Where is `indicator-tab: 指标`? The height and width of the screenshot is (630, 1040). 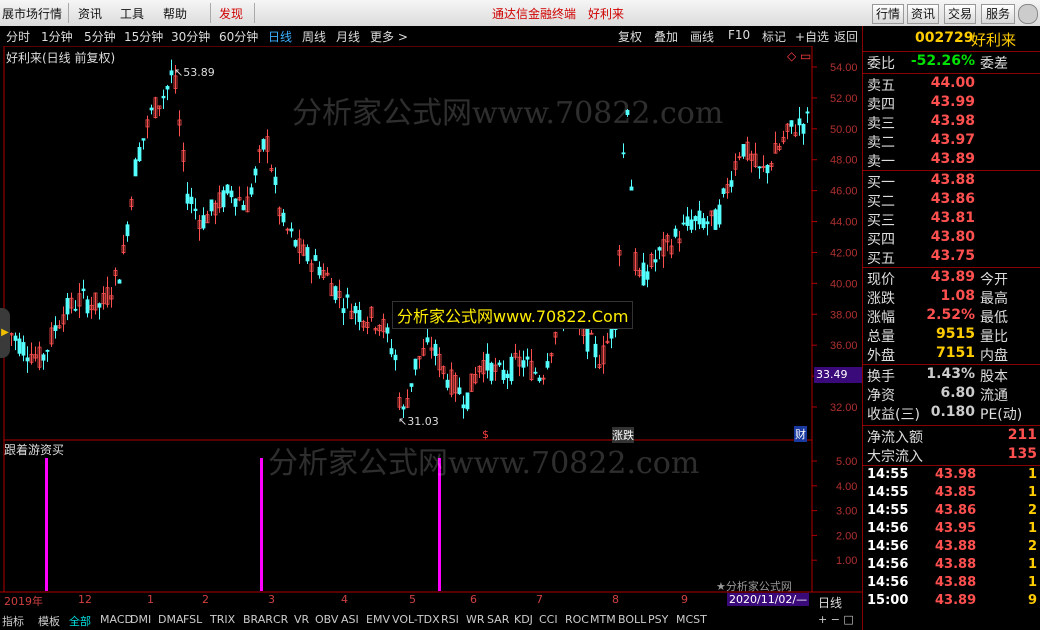
indicator-tab: 指标 is located at coordinates (13, 621).